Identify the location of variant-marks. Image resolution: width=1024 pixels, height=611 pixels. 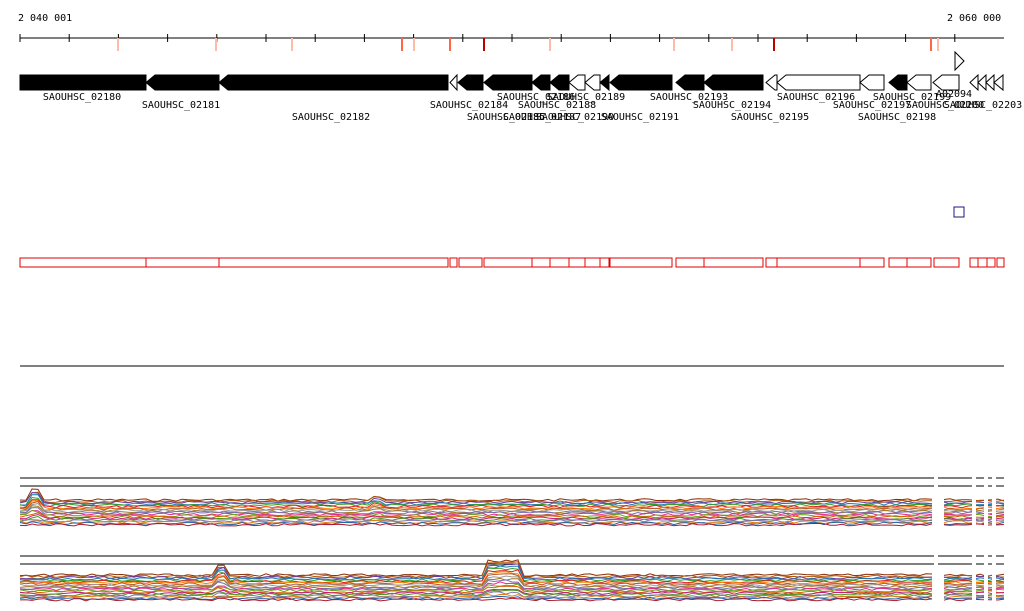
(528, 44).